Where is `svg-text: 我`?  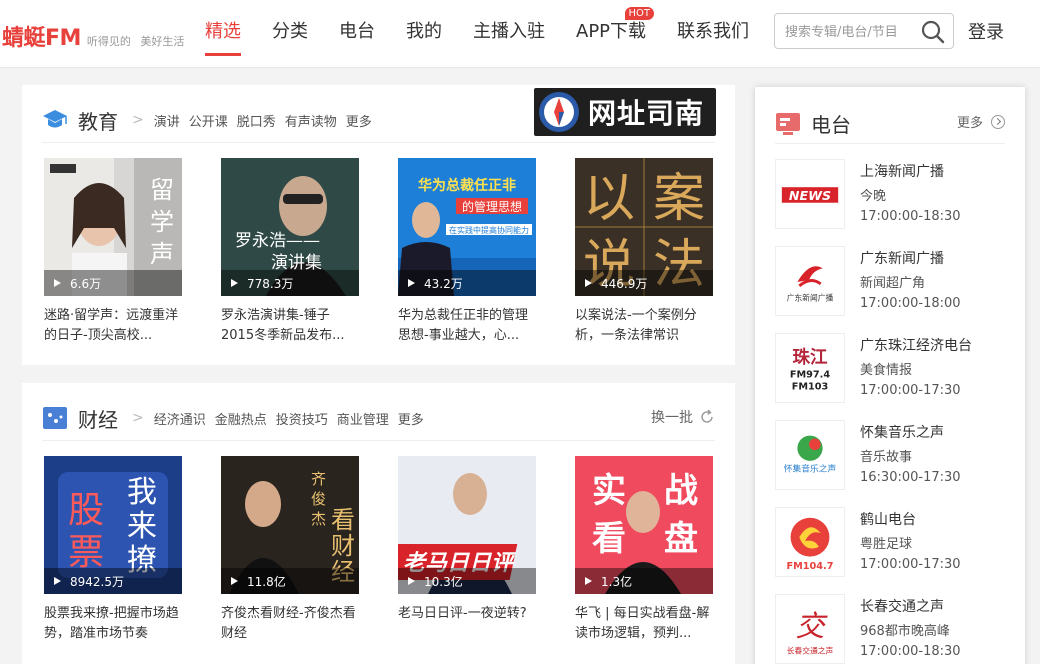
svg-text: 我 is located at coordinates (142, 492).